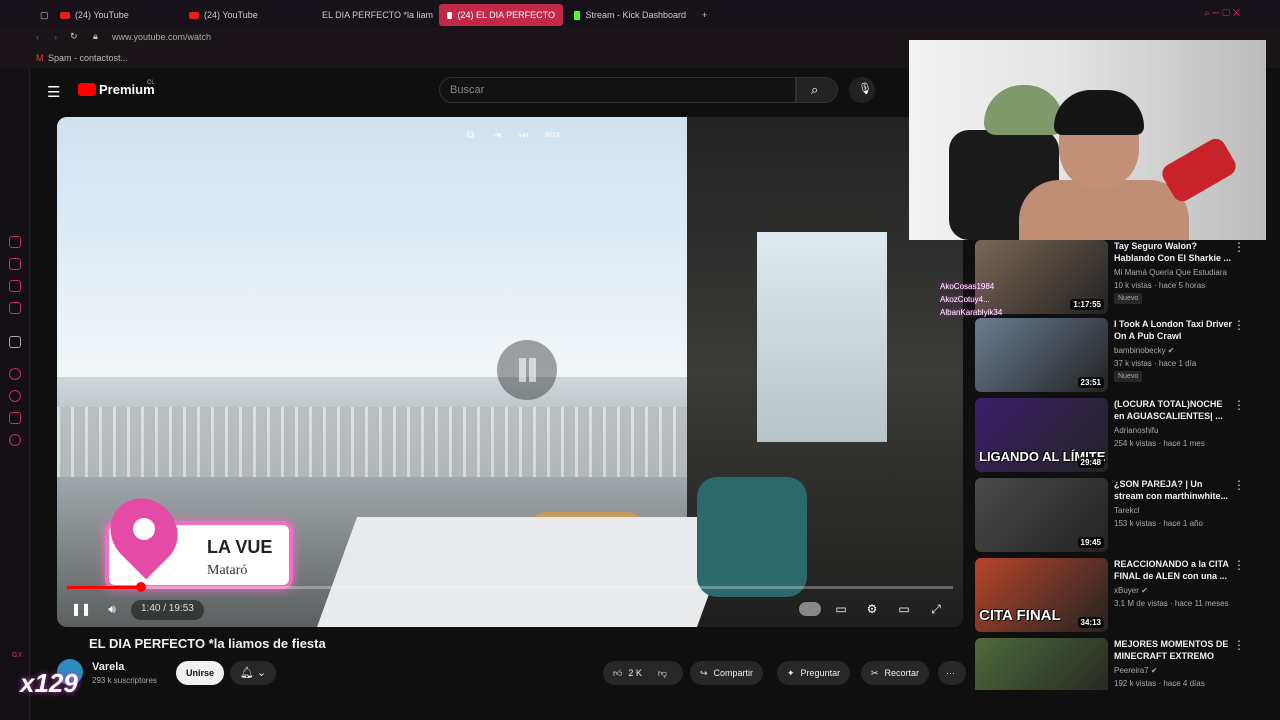 The image size is (1280, 720). Describe the element at coordinates (865, 89) in the screenshot. I see `mic-icon: 🎙︎` at that location.